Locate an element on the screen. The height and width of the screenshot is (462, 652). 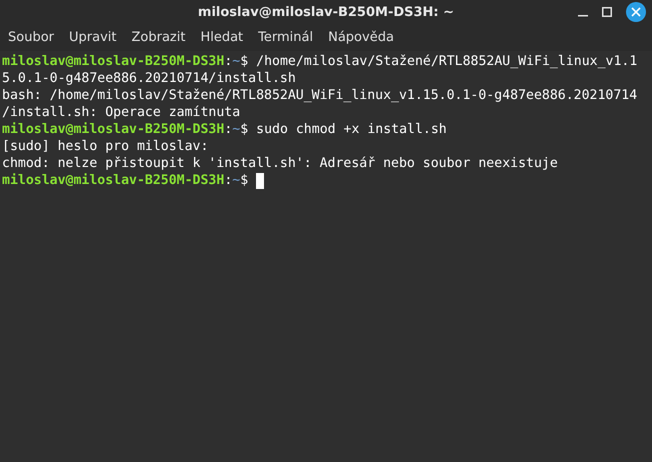
close-icon is located at coordinates (636, 12).